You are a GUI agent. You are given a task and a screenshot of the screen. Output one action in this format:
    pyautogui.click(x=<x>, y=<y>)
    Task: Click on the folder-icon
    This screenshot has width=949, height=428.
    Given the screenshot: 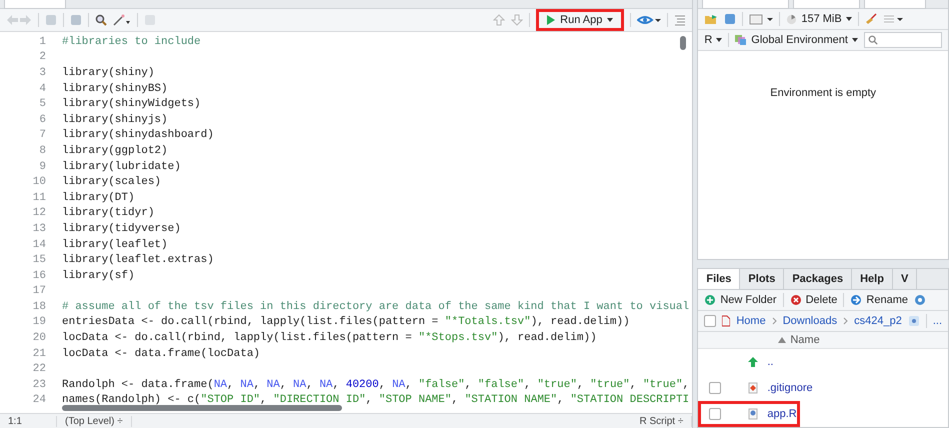 What is the action you would take?
    pyautogui.click(x=711, y=19)
    